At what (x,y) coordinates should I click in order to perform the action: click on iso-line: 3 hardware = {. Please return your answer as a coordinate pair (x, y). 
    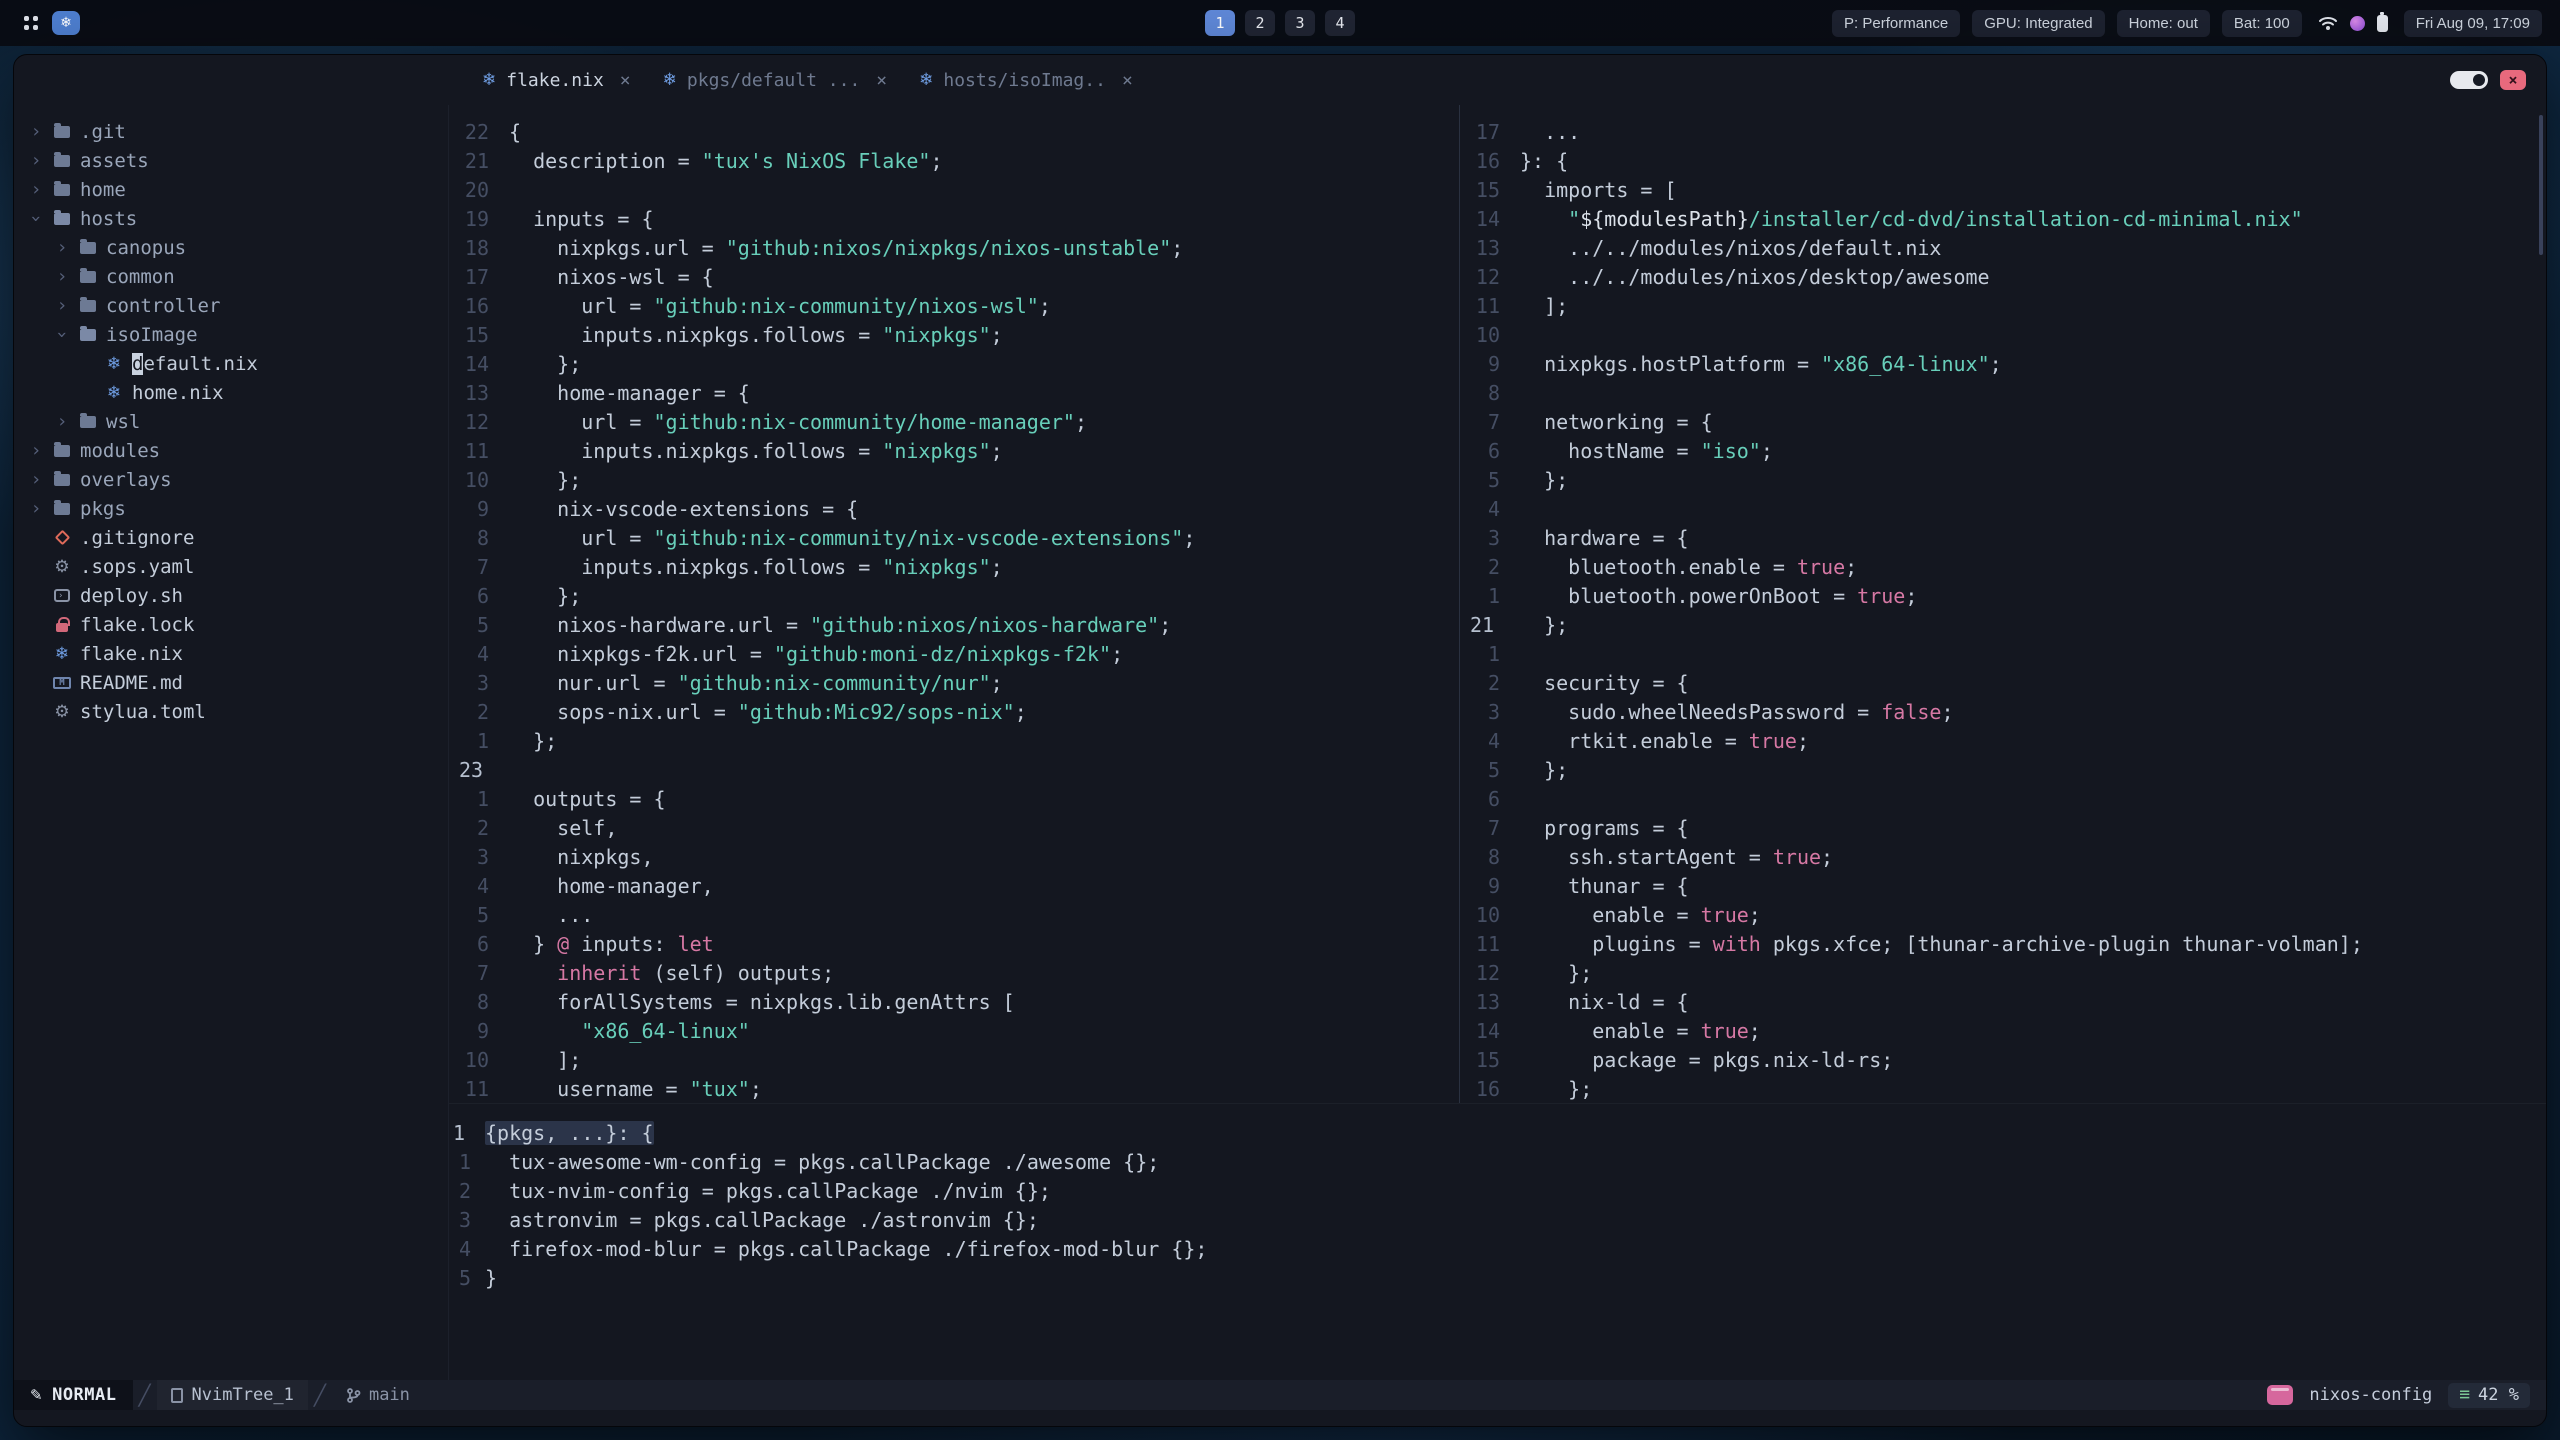
    Looking at the image, I should click on (2003, 537).